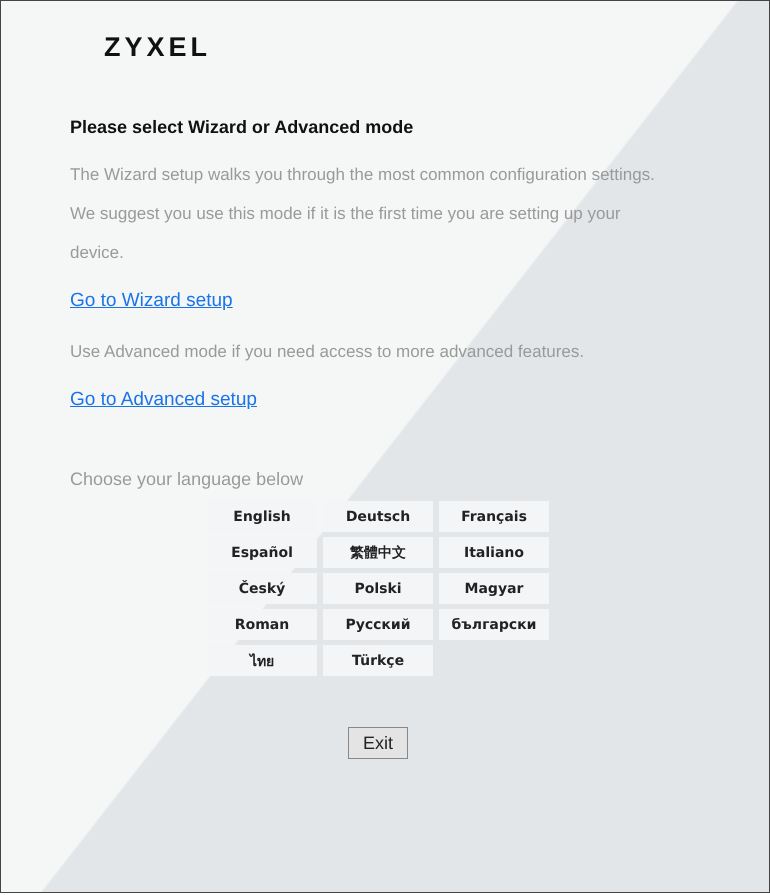 The image size is (770, 895). Describe the element at coordinates (494, 624) in the screenshot. I see `language-button: български` at that location.